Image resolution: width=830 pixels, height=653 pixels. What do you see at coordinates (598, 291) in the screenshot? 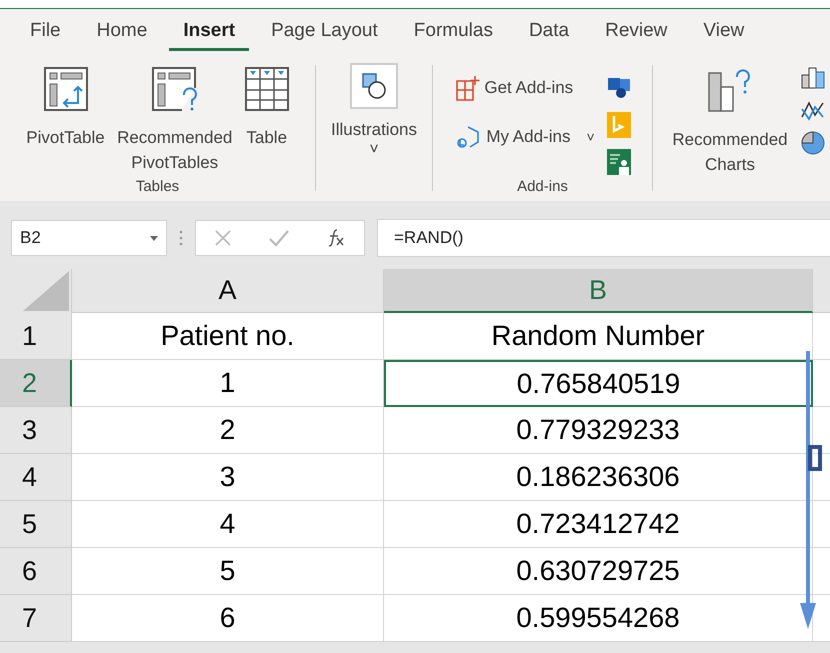
I see `column-header: B` at bounding box center [598, 291].